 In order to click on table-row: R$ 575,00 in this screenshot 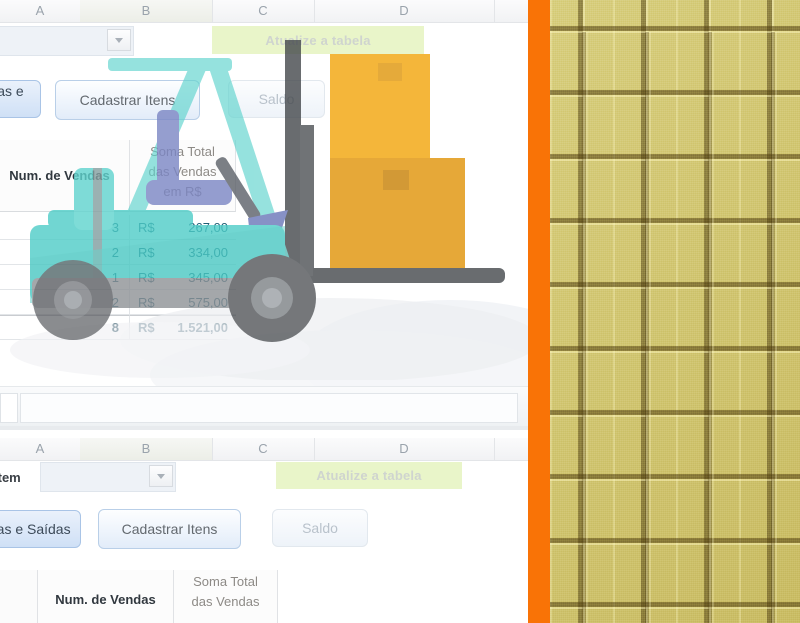, I will do `click(183, 302)`.